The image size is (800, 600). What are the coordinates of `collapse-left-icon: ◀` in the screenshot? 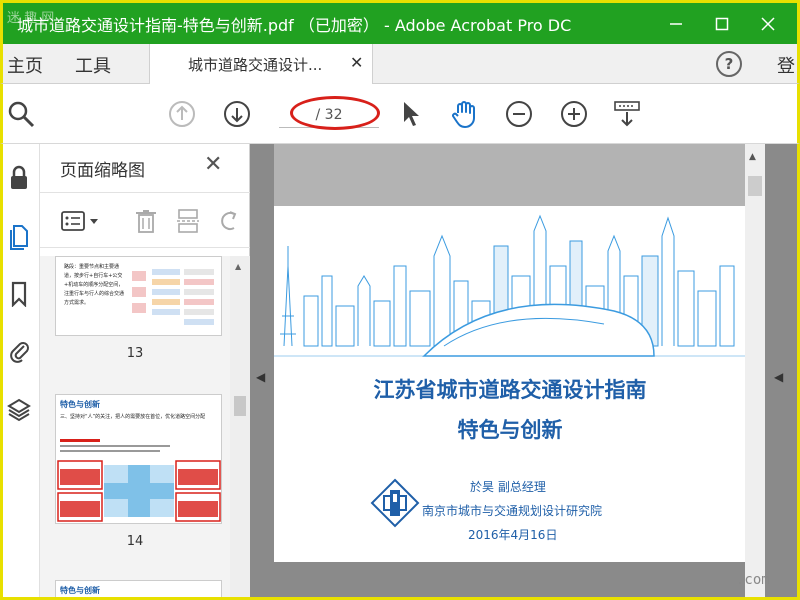 It's located at (260, 377).